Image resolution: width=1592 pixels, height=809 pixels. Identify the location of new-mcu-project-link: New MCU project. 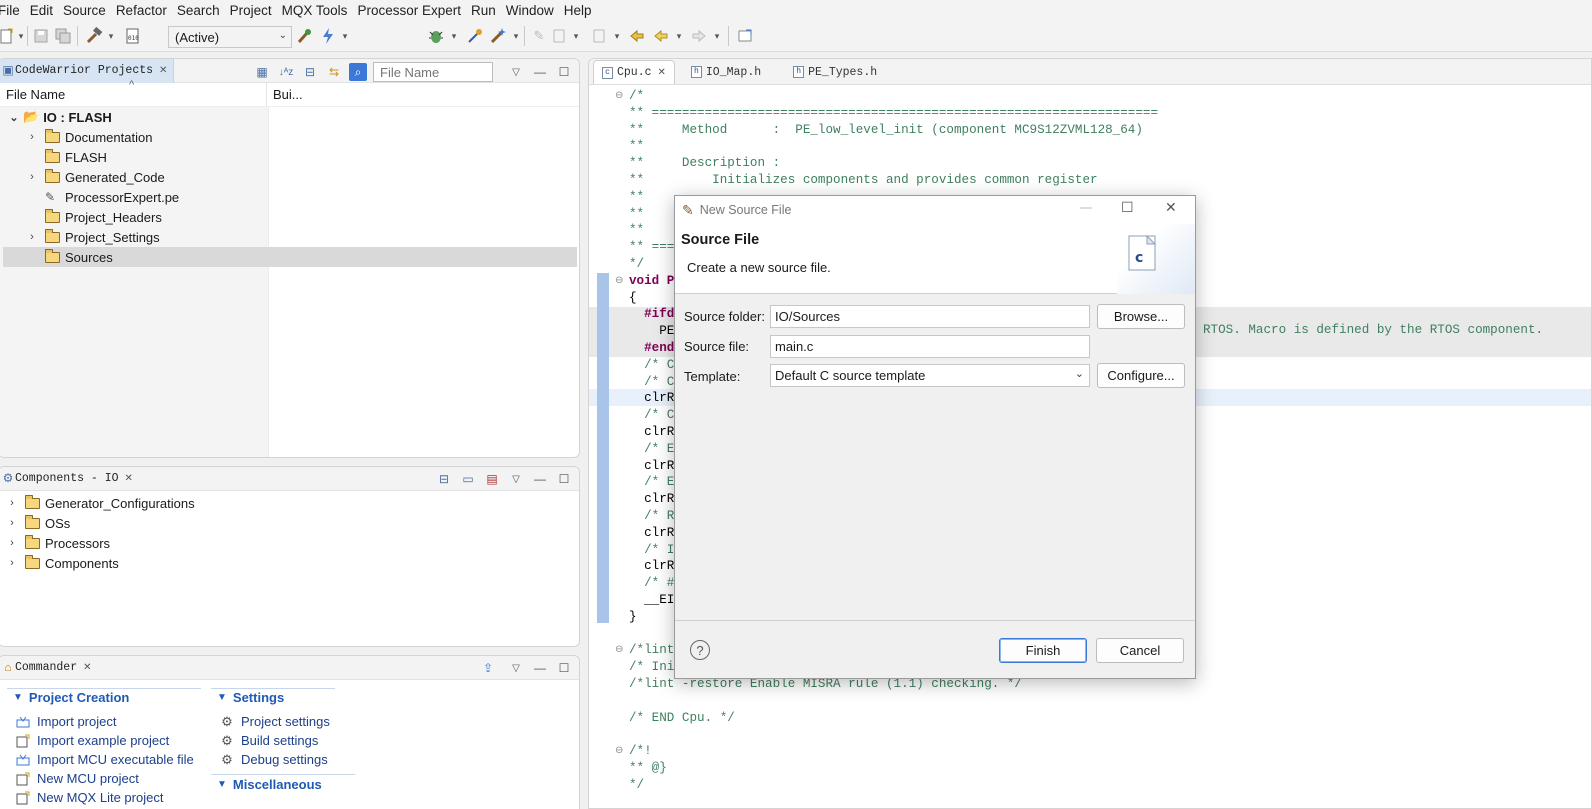
(77, 778).